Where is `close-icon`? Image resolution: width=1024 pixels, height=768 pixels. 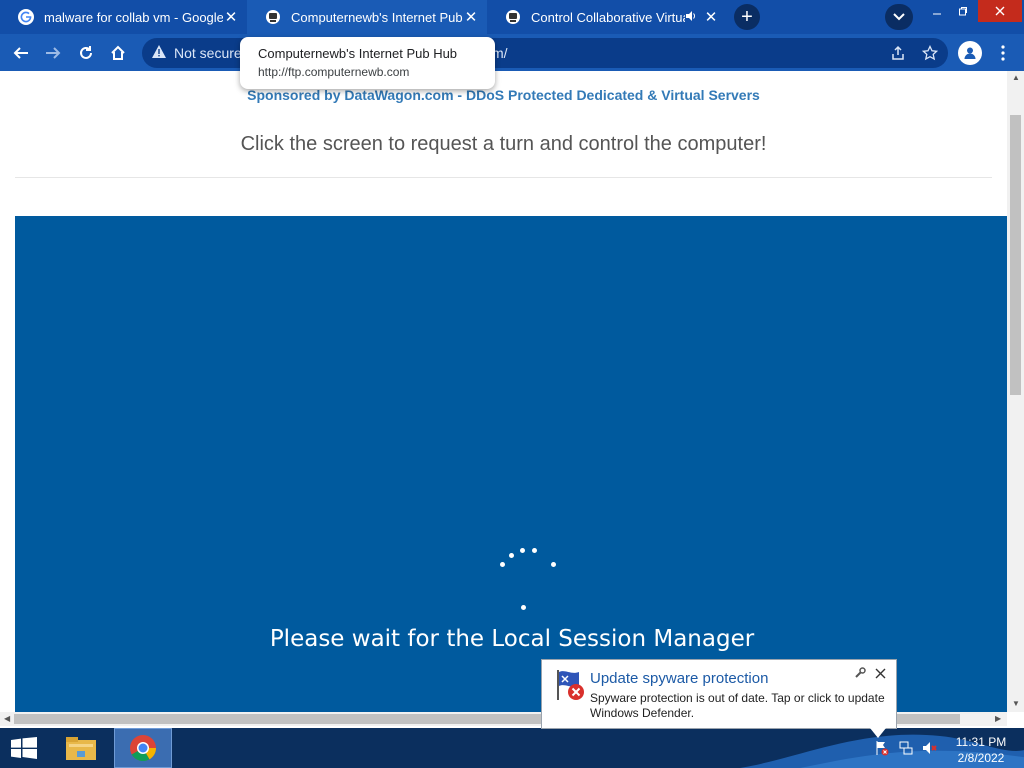 close-icon is located at coordinates (1000, 11).